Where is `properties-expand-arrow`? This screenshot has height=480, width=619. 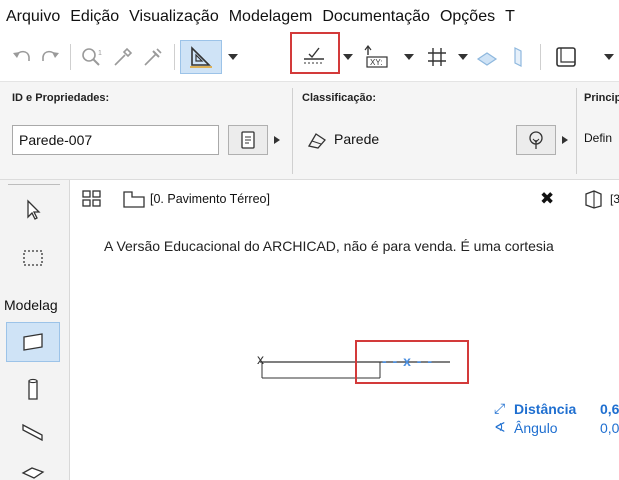 properties-expand-arrow is located at coordinates (277, 140).